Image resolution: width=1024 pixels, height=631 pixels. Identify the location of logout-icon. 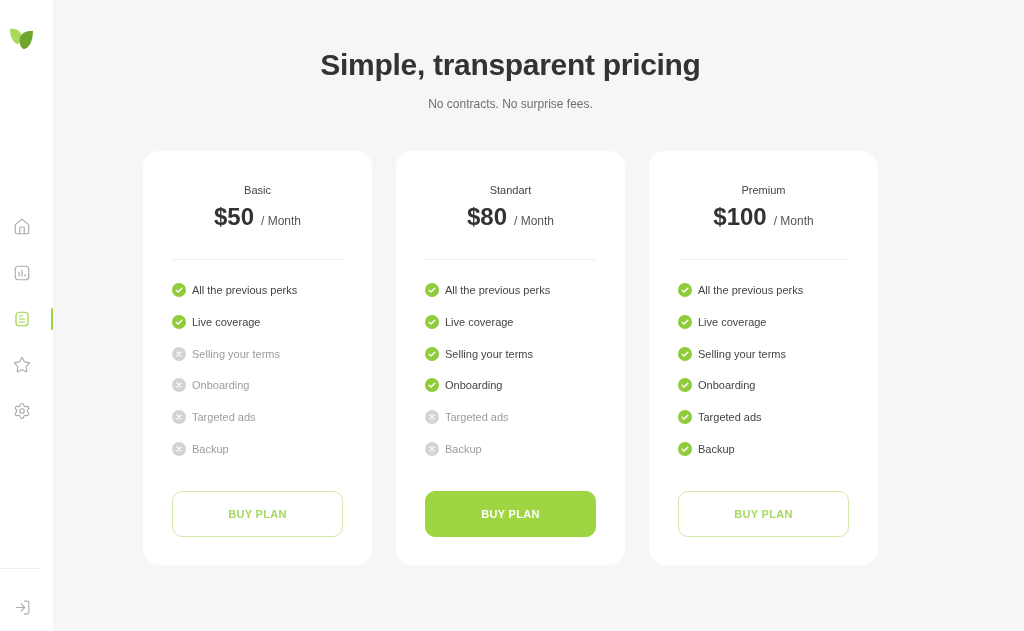
(22, 607).